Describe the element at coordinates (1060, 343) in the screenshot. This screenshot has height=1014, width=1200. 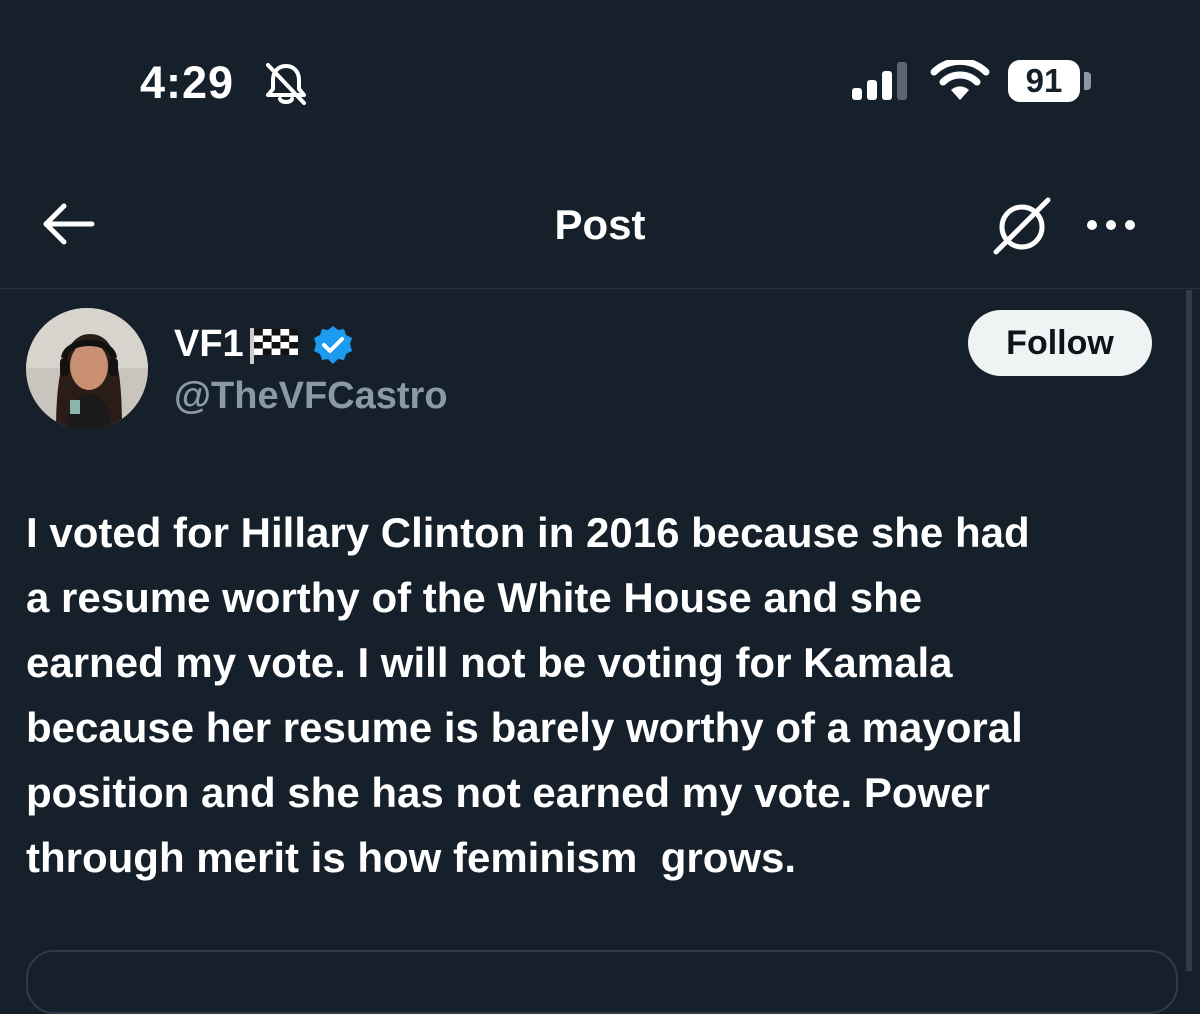
I see `follow-button: Follow` at that location.